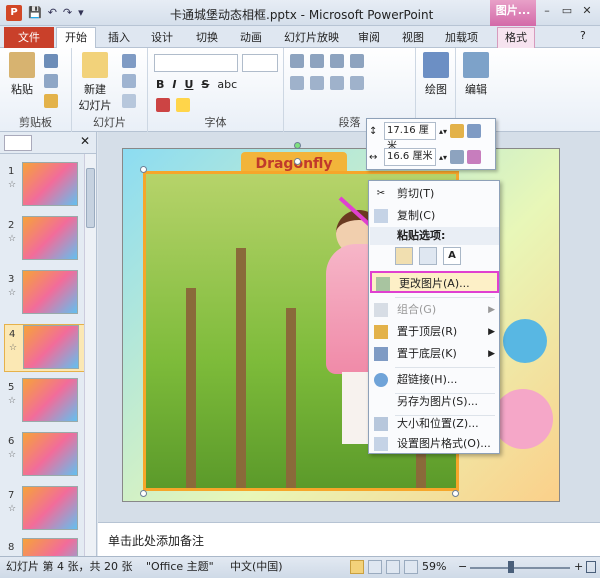 Image resolution: width=600 pixels, height=578 pixels. What do you see at coordinates (51, 61) in the screenshot?
I see `cut-icon` at bounding box center [51, 61].